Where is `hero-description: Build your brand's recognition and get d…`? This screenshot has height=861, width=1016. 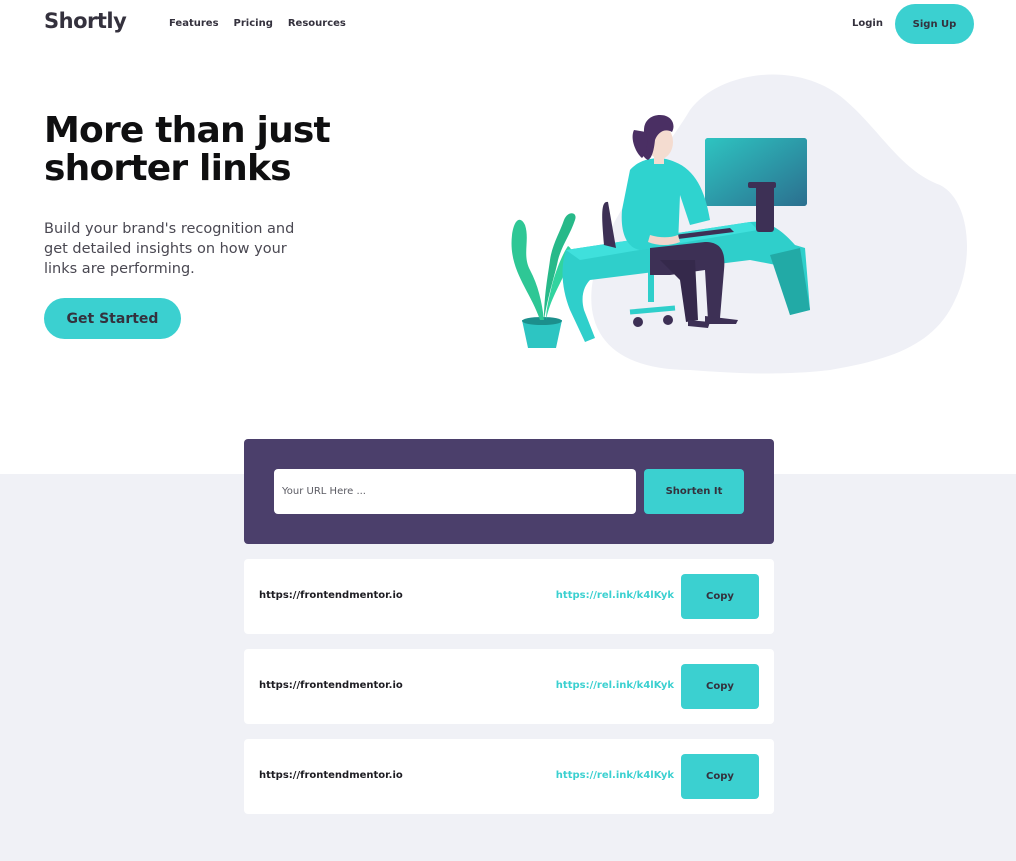 hero-description: Build your brand's recognition and get d… is located at coordinates (169, 249).